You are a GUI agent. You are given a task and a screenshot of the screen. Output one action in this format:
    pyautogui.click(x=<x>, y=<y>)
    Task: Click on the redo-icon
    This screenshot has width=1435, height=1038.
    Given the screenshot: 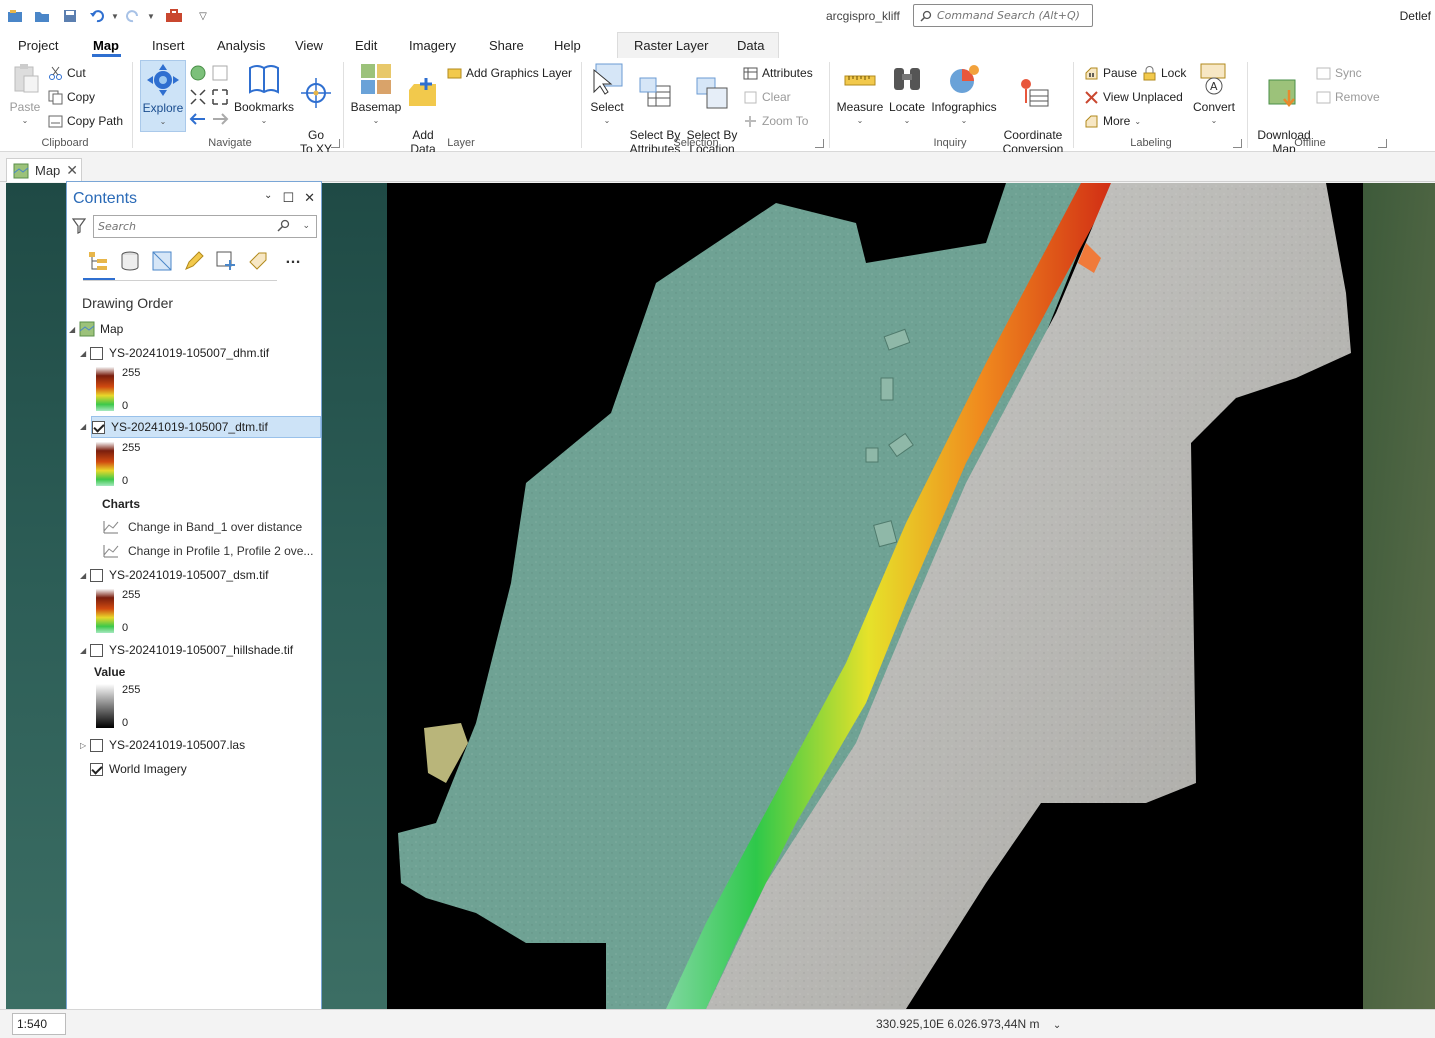 What is the action you would take?
    pyautogui.click(x=133, y=16)
    